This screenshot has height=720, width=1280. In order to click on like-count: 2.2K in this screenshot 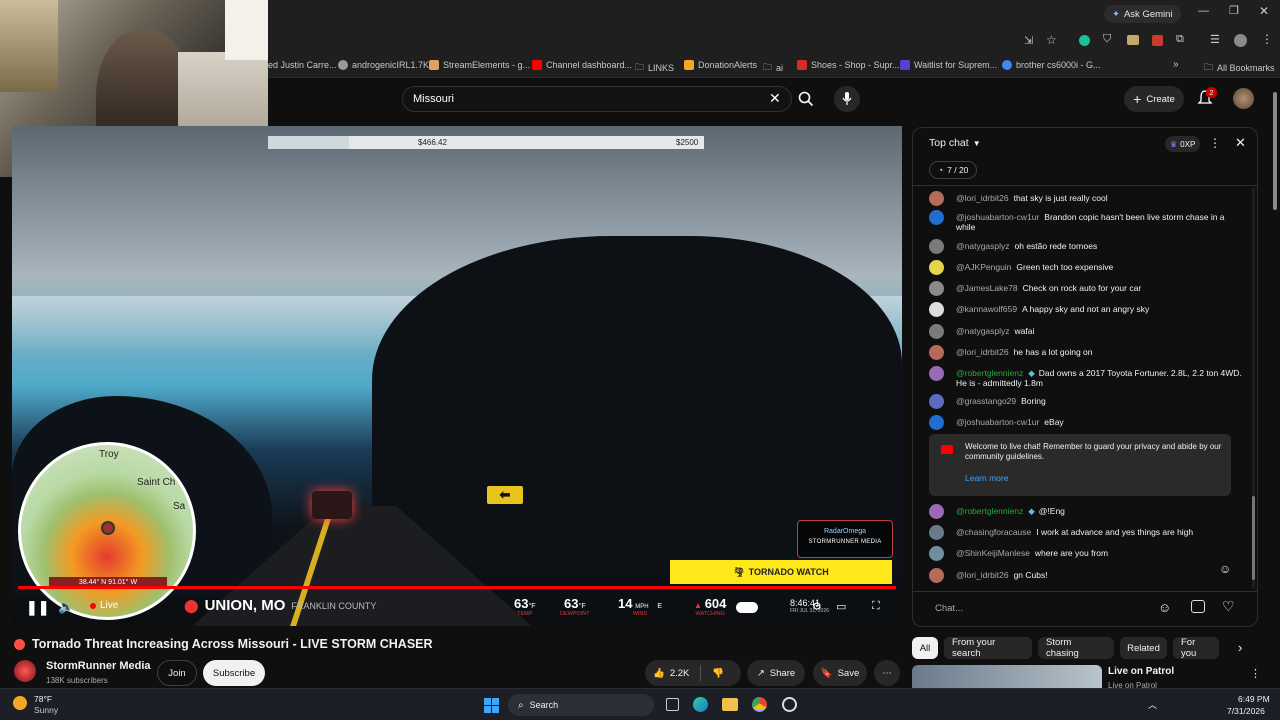, I will do `click(680, 673)`.